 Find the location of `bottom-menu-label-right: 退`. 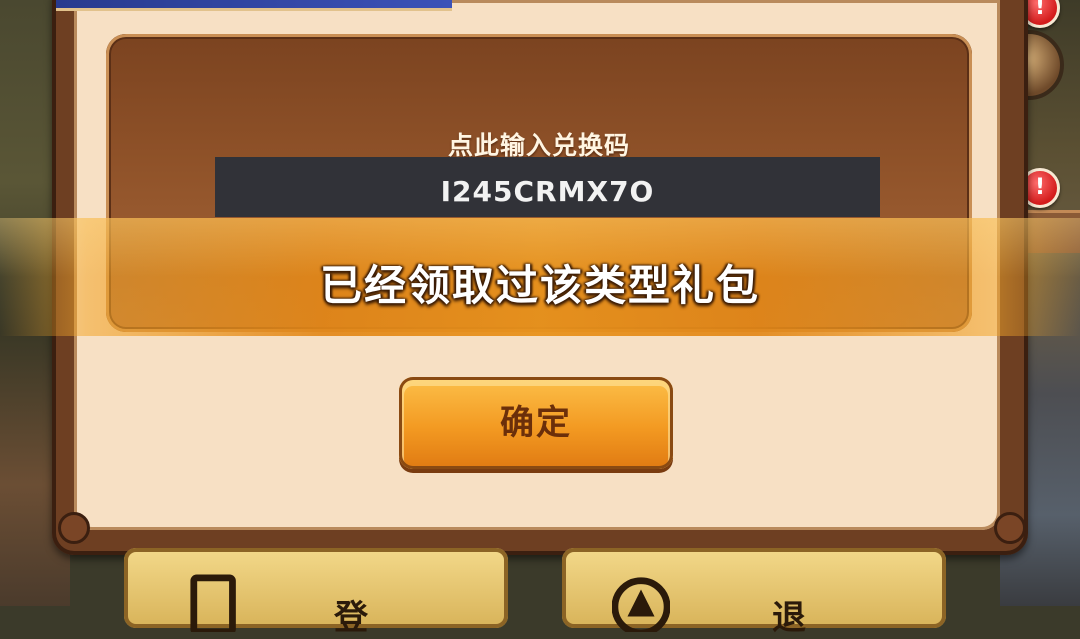

bottom-menu-label-right: 退 is located at coordinates (790, 618).